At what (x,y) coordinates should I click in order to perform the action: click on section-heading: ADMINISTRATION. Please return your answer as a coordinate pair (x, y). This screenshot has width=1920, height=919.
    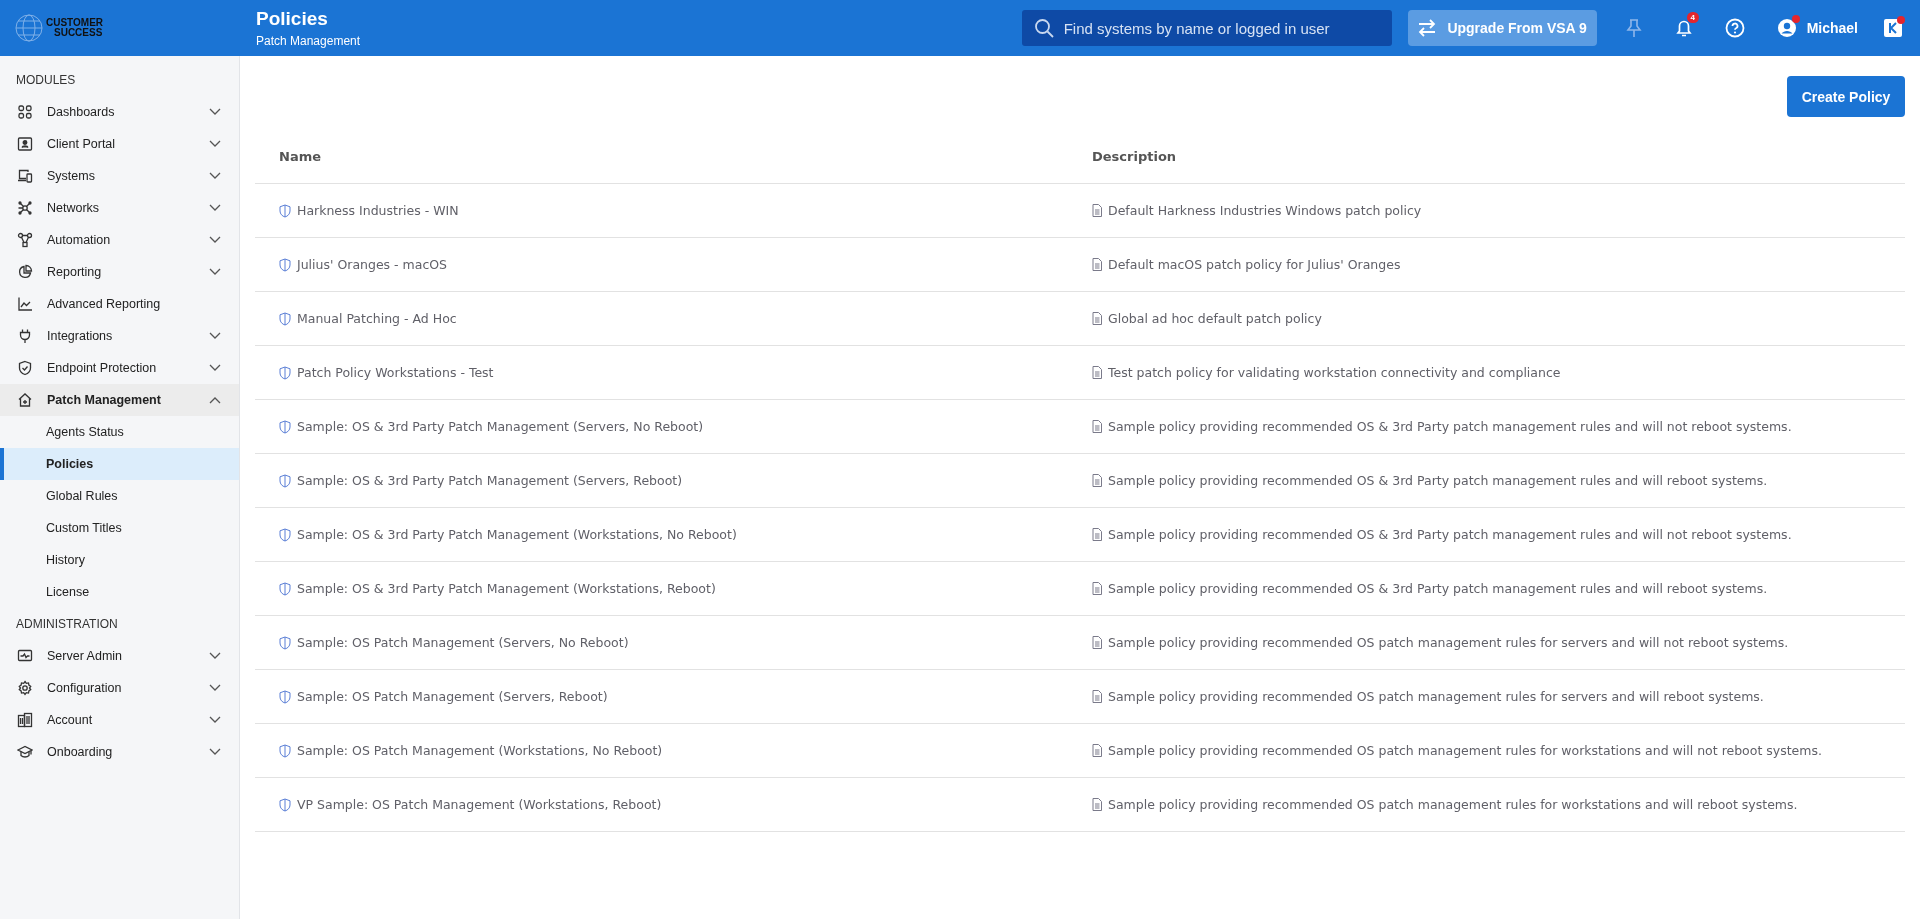
    Looking at the image, I should click on (67, 624).